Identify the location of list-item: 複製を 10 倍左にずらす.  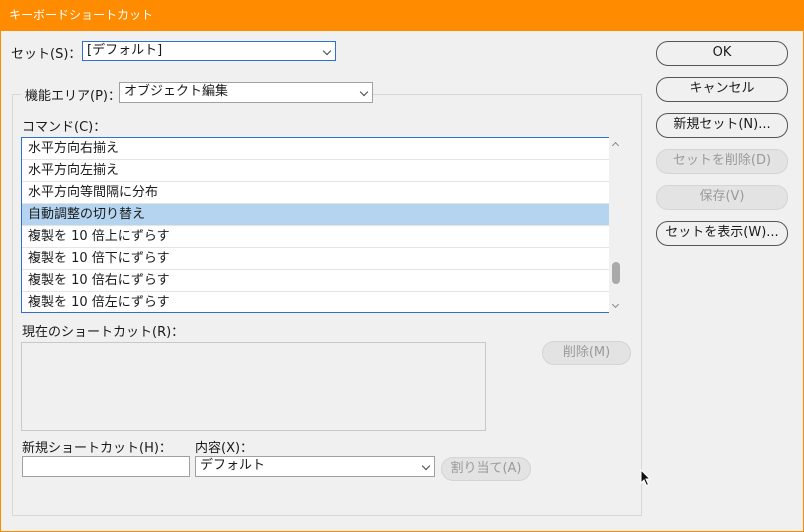
(315, 302).